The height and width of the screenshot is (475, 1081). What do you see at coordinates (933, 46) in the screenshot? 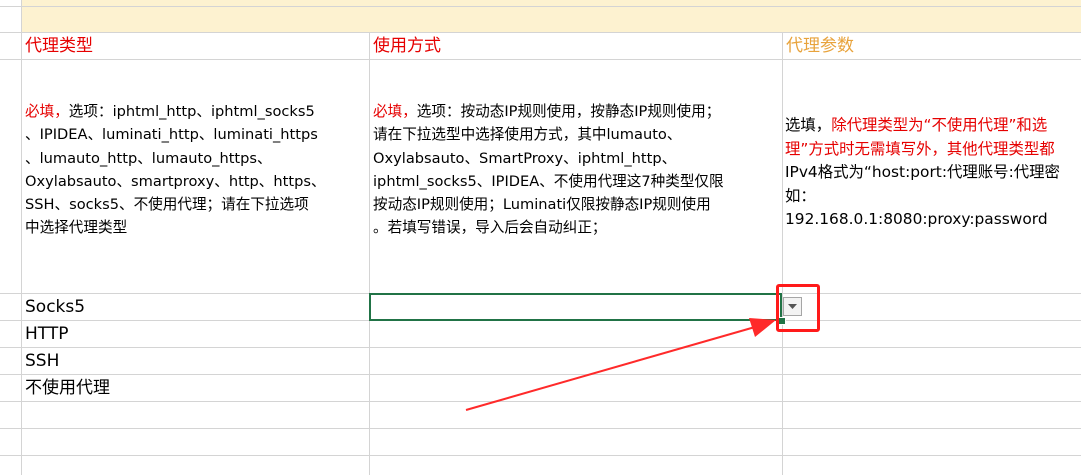
I see `header-proxy-params: 代理参数` at bounding box center [933, 46].